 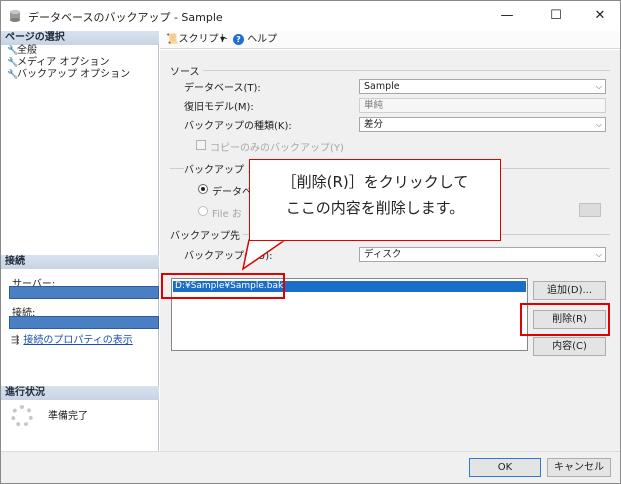 What do you see at coordinates (482, 105) in the screenshot?
I see `recovery-model-field: 単純` at bounding box center [482, 105].